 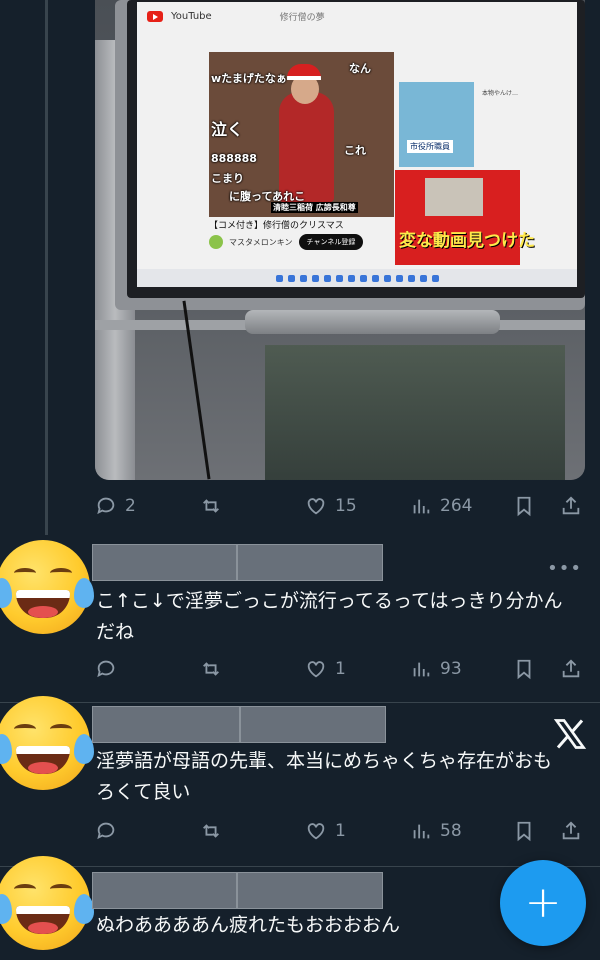 I want to click on video-comment: なん, so click(x=360, y=68).